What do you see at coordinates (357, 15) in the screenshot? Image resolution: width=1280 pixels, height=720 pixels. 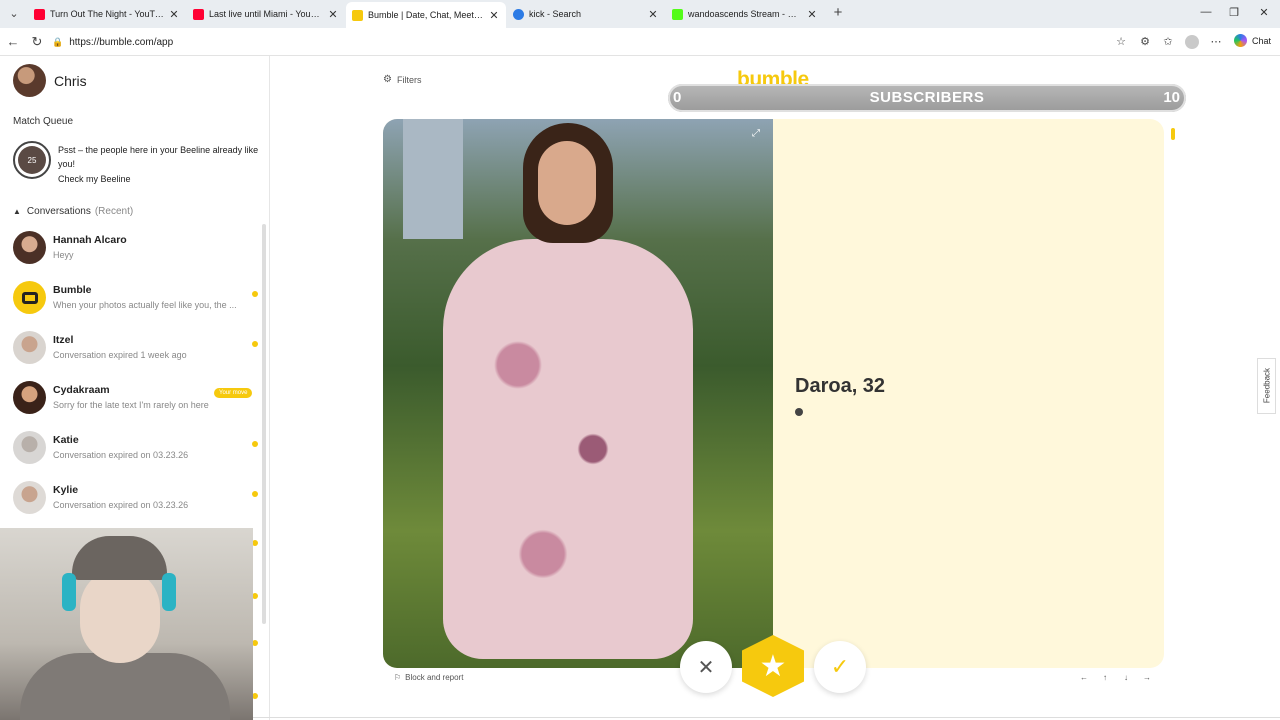 I see `bumble-icon` at bounding box center [357, 15].